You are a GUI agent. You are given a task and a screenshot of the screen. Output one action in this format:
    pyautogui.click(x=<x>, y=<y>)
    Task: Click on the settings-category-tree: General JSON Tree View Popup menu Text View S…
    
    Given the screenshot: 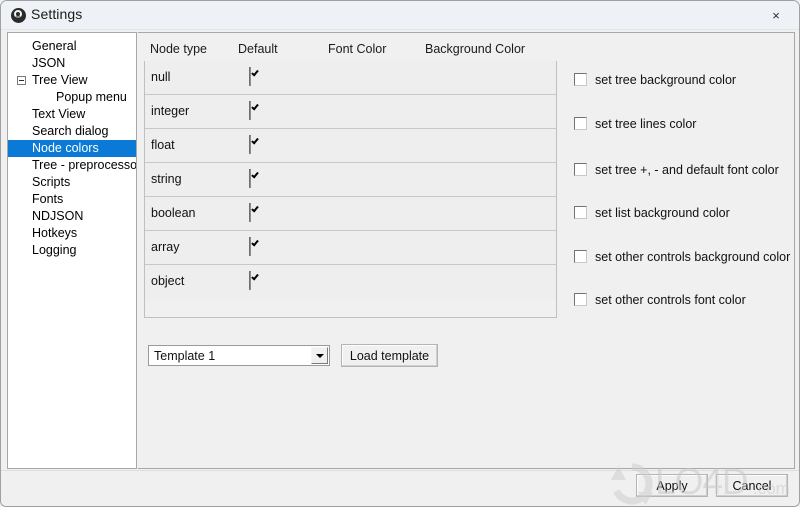 What is the action you would take?
    pyautogui.click(x=72, y=146)
    